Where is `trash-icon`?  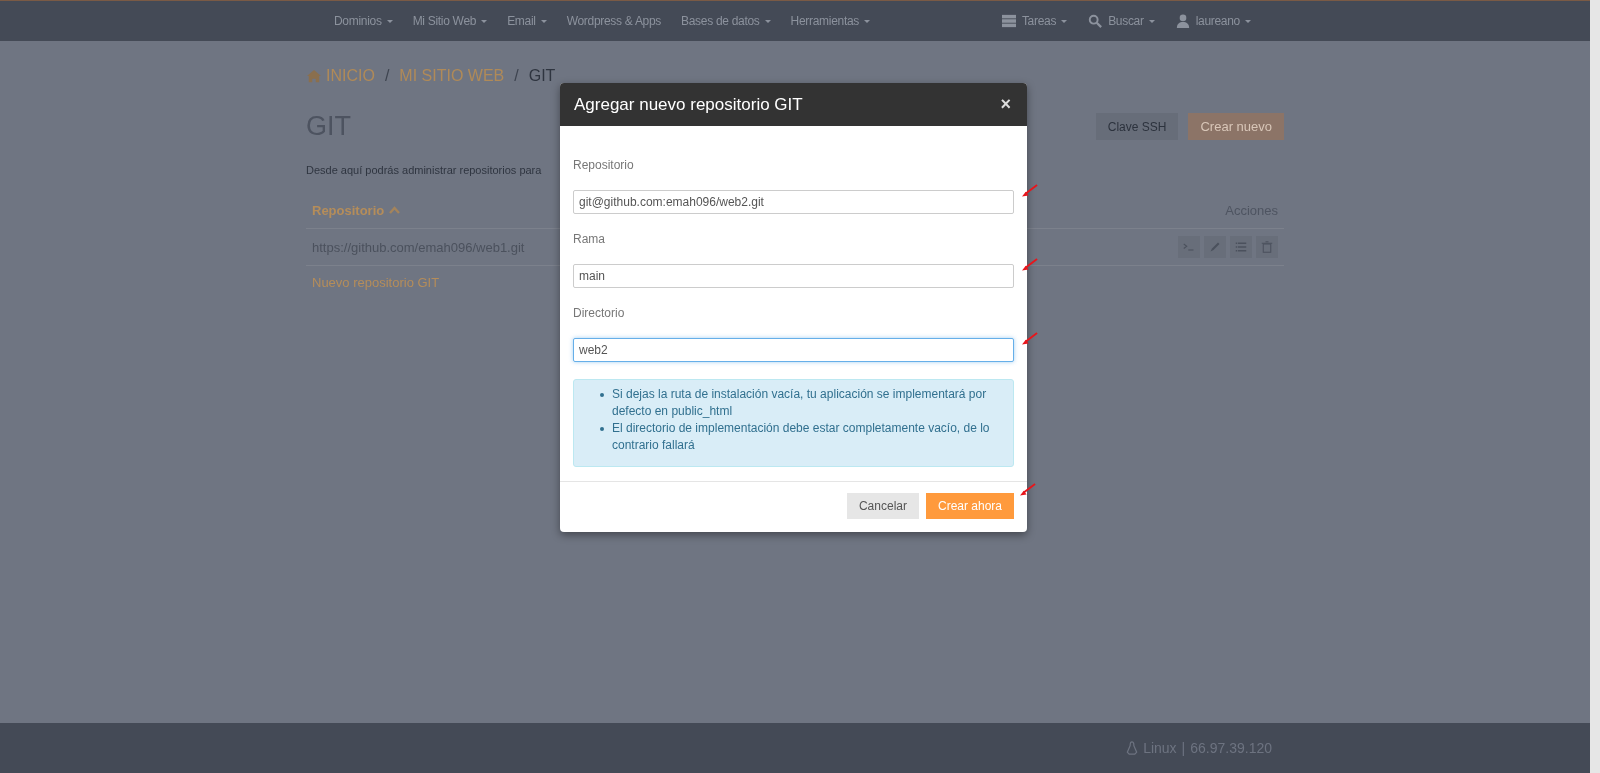
trash-icon is located at coordinates (1267, 247).